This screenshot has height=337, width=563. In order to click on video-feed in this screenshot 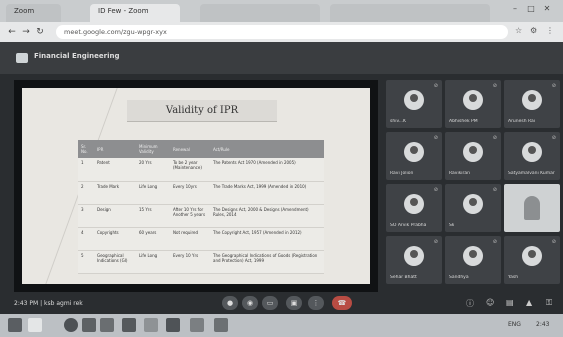, I will do `click(532, 208)`.